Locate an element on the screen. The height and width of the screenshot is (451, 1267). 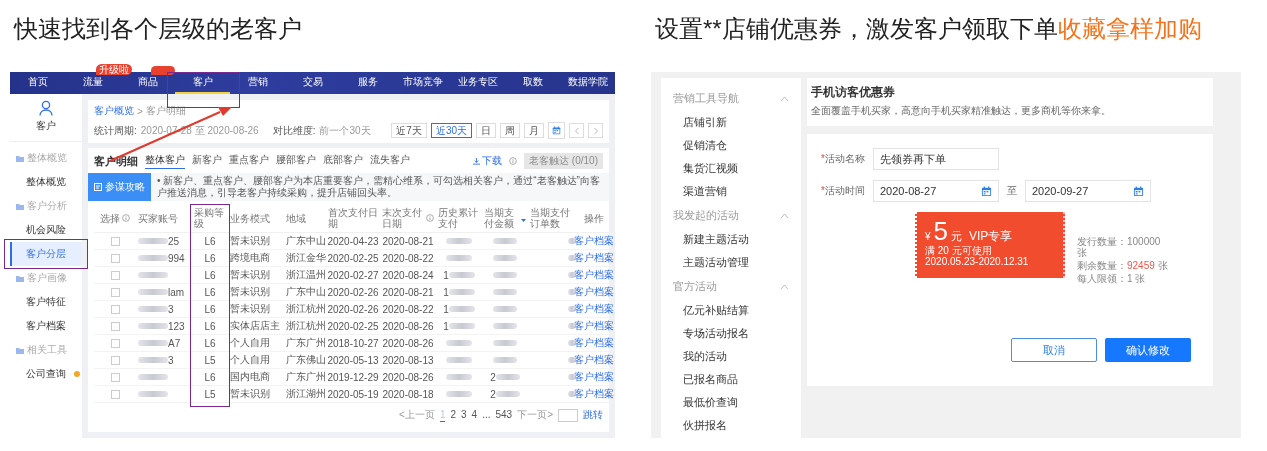
page-number: 2 is located at coordinates (453, 415).